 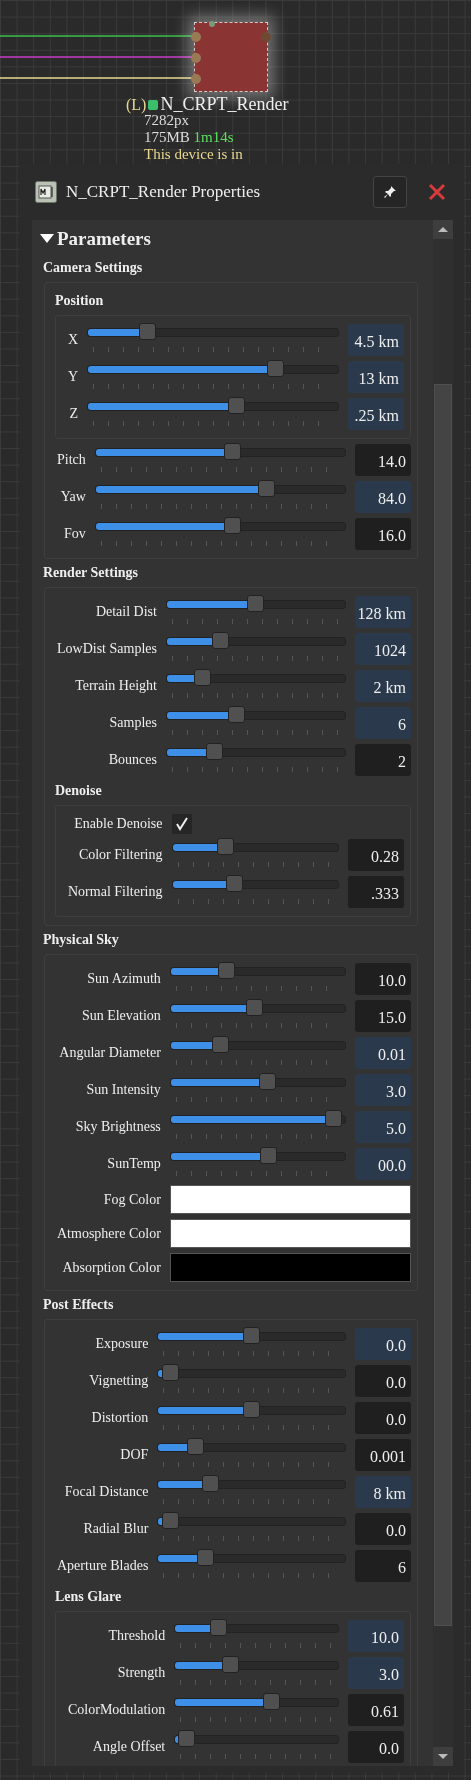 I want to click on field-label: Yaw, so click(x=72, y=497).